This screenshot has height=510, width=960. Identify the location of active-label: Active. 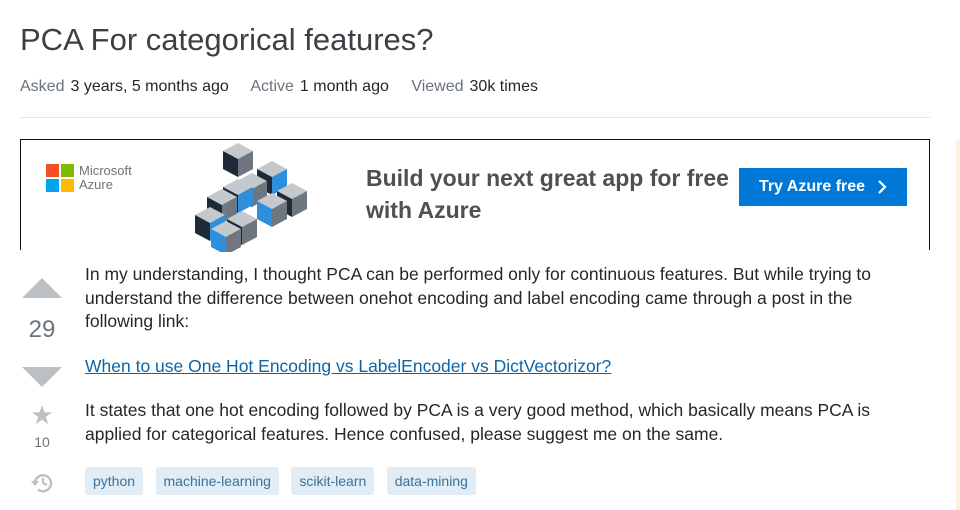
(272, 86).